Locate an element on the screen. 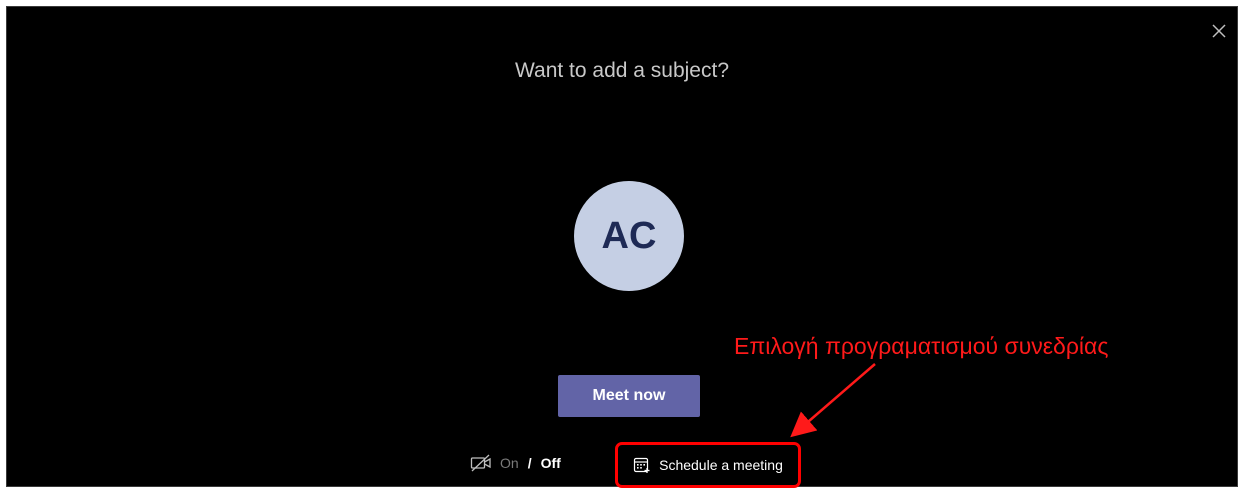 This screenshot has width=1244, height=491. video-on-option: On is located at coordinates (509, 463).